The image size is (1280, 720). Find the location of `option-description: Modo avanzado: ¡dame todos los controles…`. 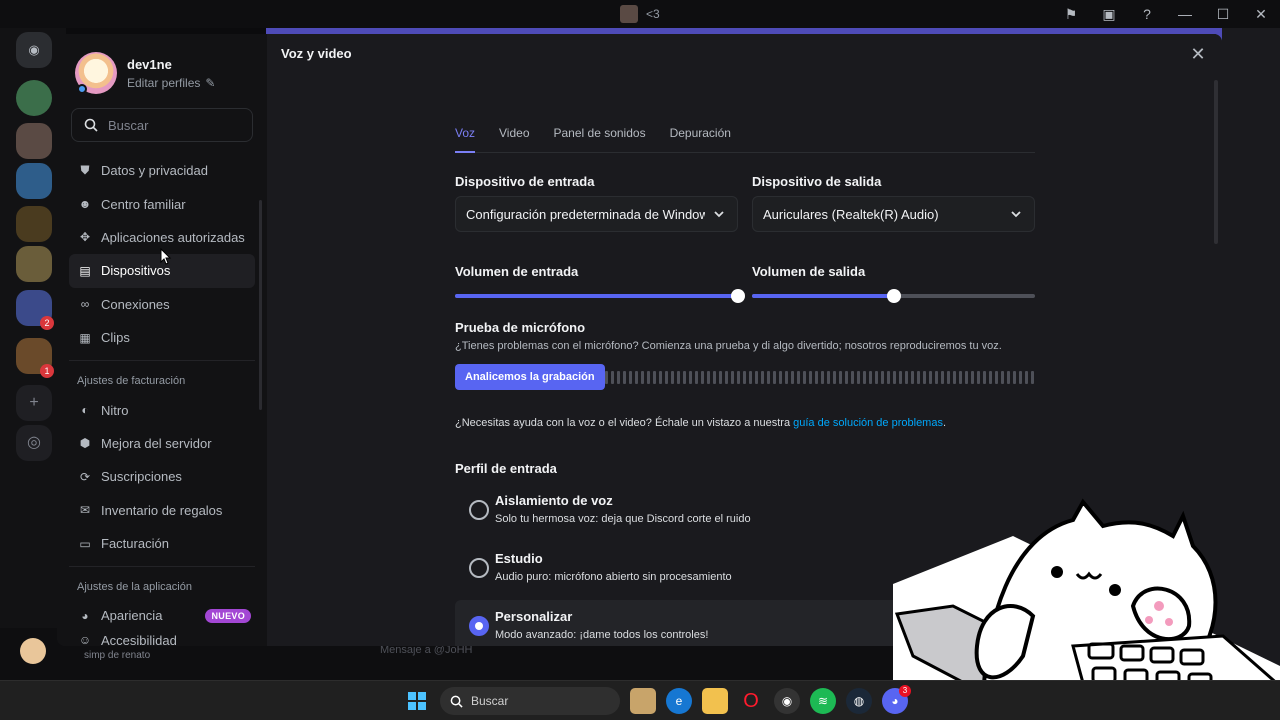

option-description: Modo avanzado: ¡dame todos los controles… is located at coordinates (602, 635).